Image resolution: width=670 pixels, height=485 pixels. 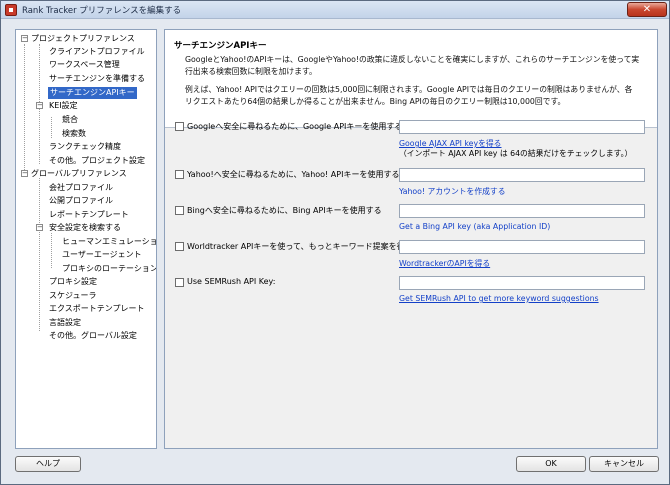 What do you see at coordinates (24, 173) in the screenshot?
I see `expand-global-prefs-icon: −` at bounding box center [24, 173].